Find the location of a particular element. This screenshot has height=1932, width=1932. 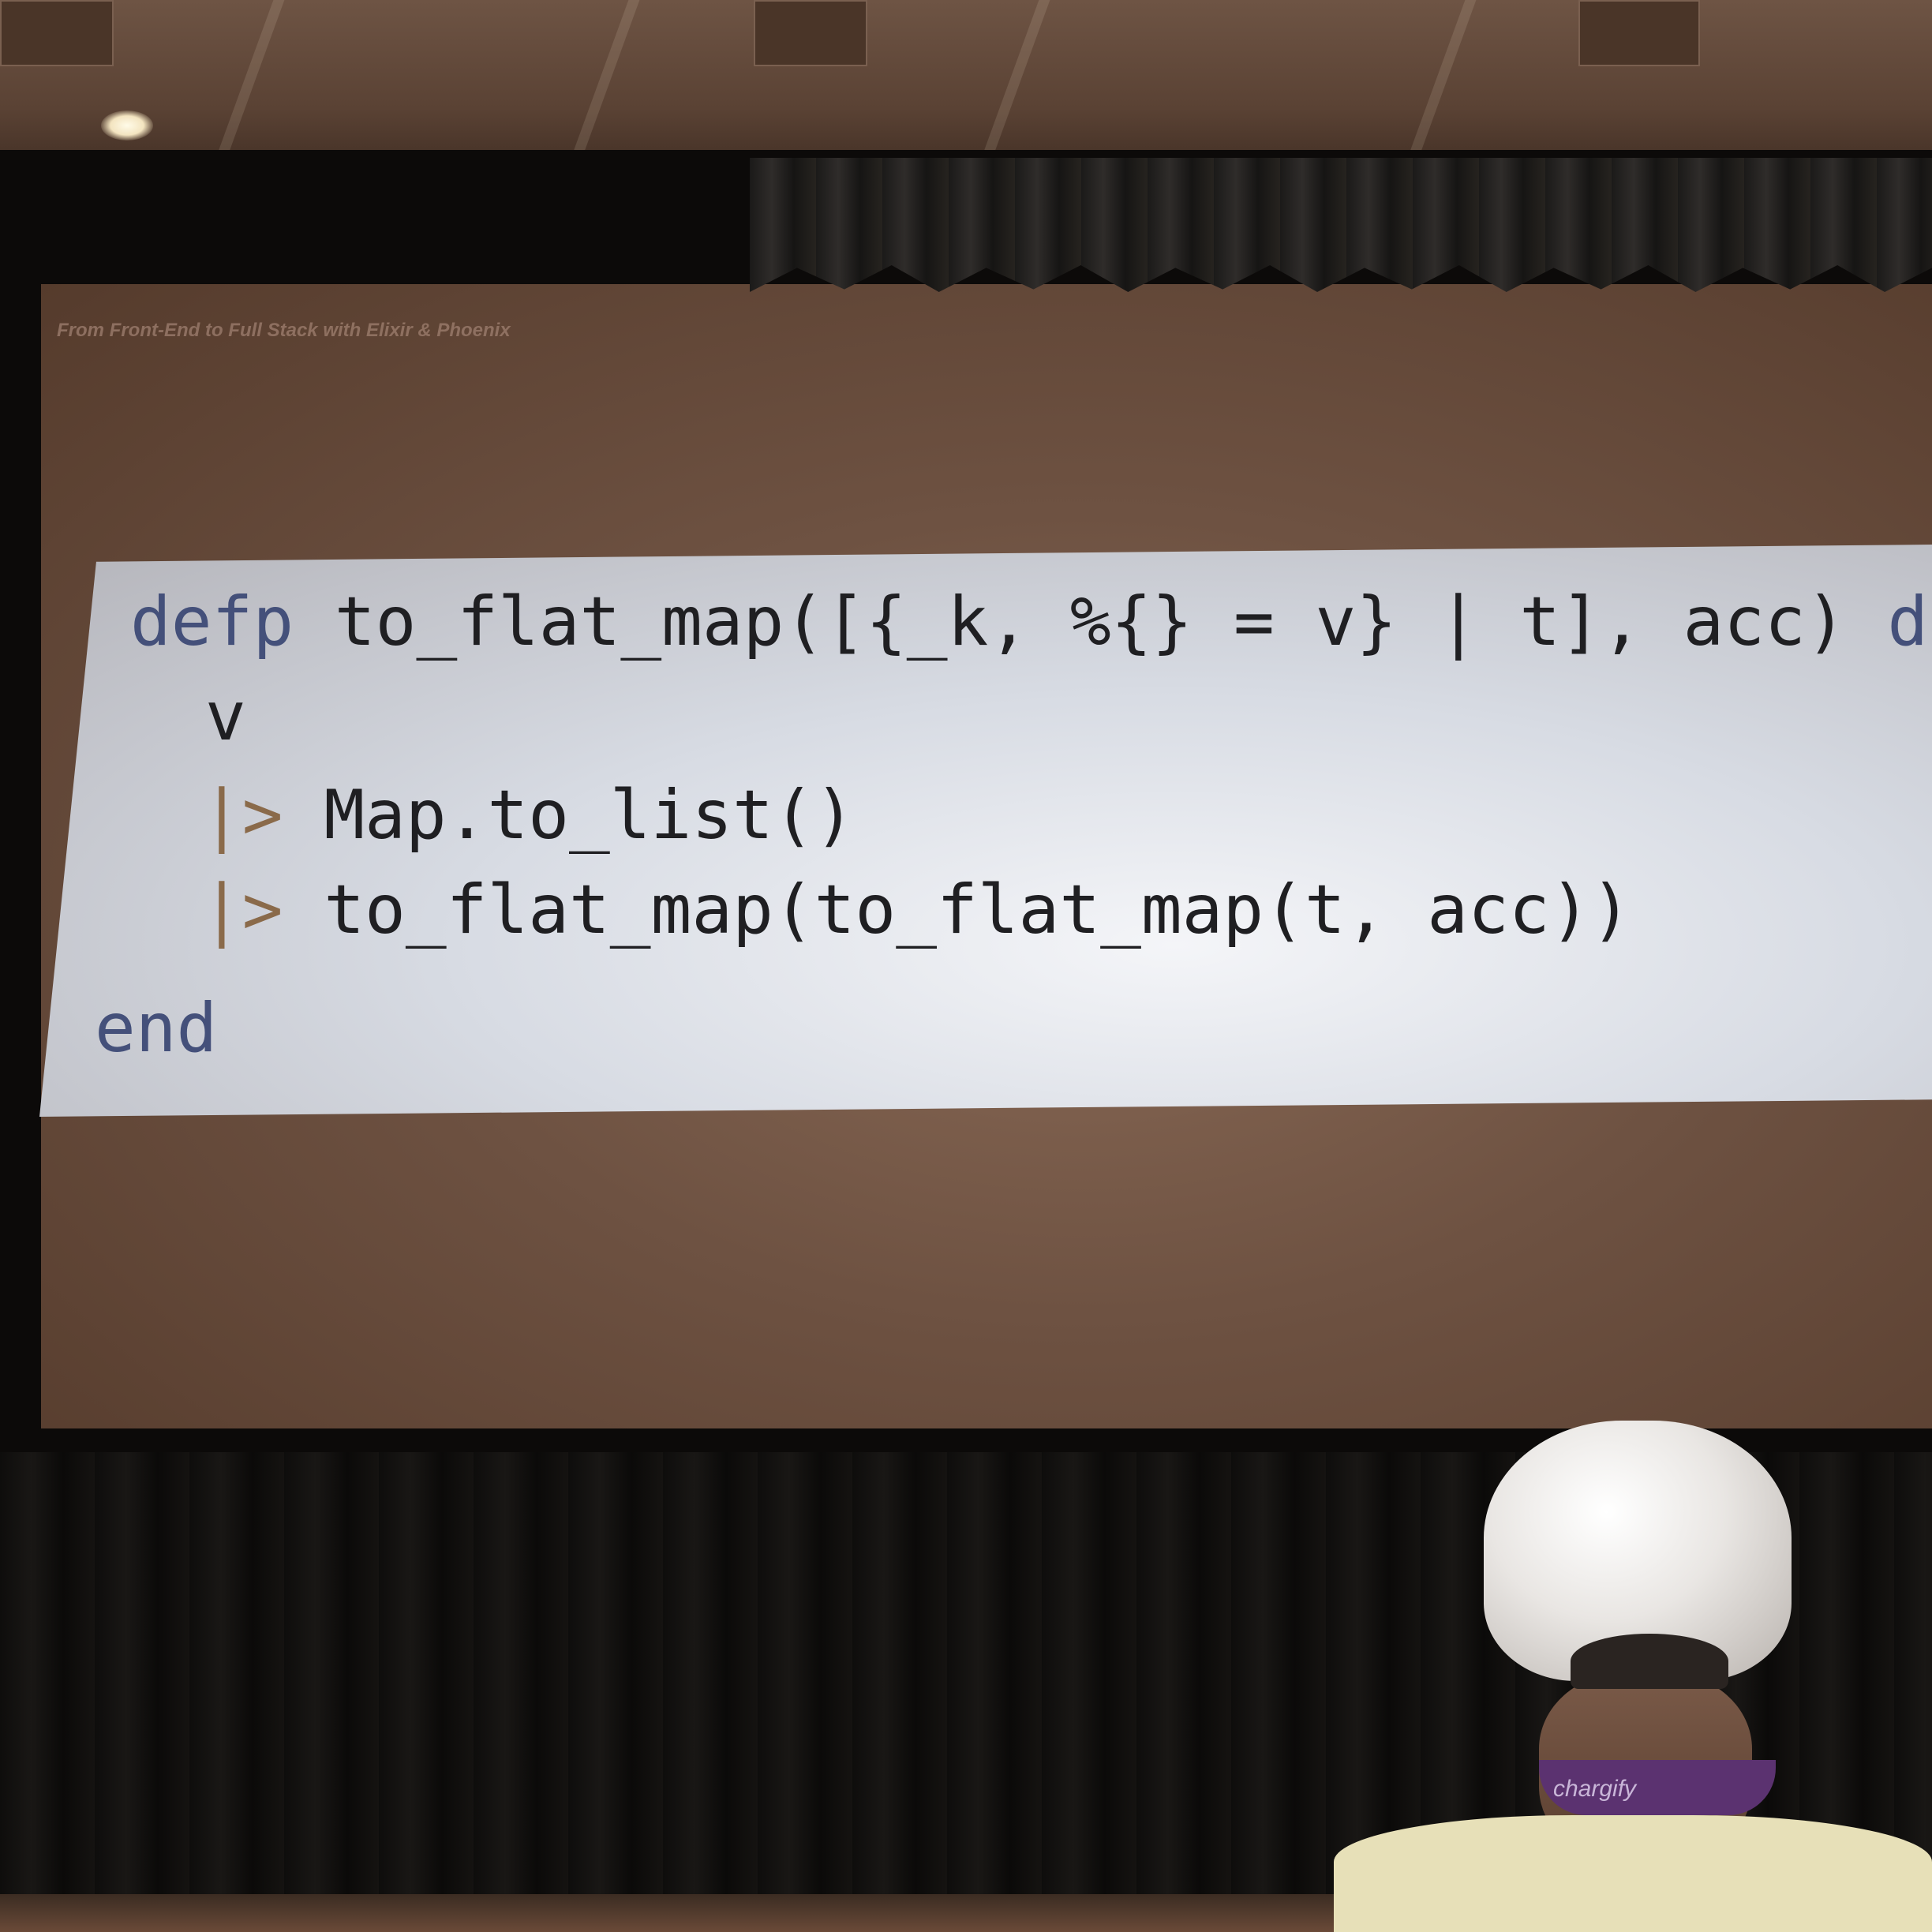

shirt is located at coordinates (1633, 1873).